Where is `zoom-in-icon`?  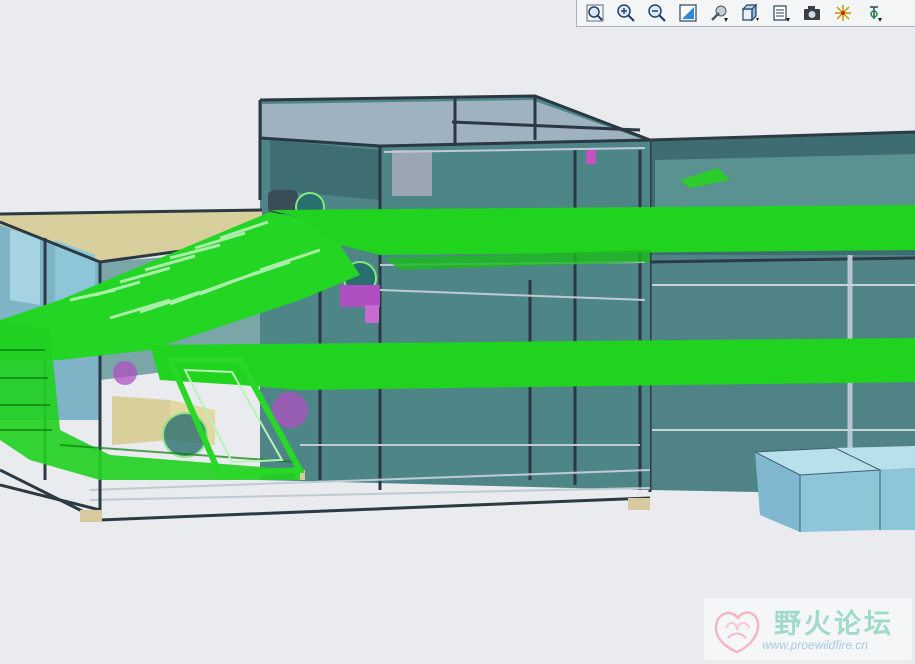 zoom-in-icon is located at coordinates (626, 13).